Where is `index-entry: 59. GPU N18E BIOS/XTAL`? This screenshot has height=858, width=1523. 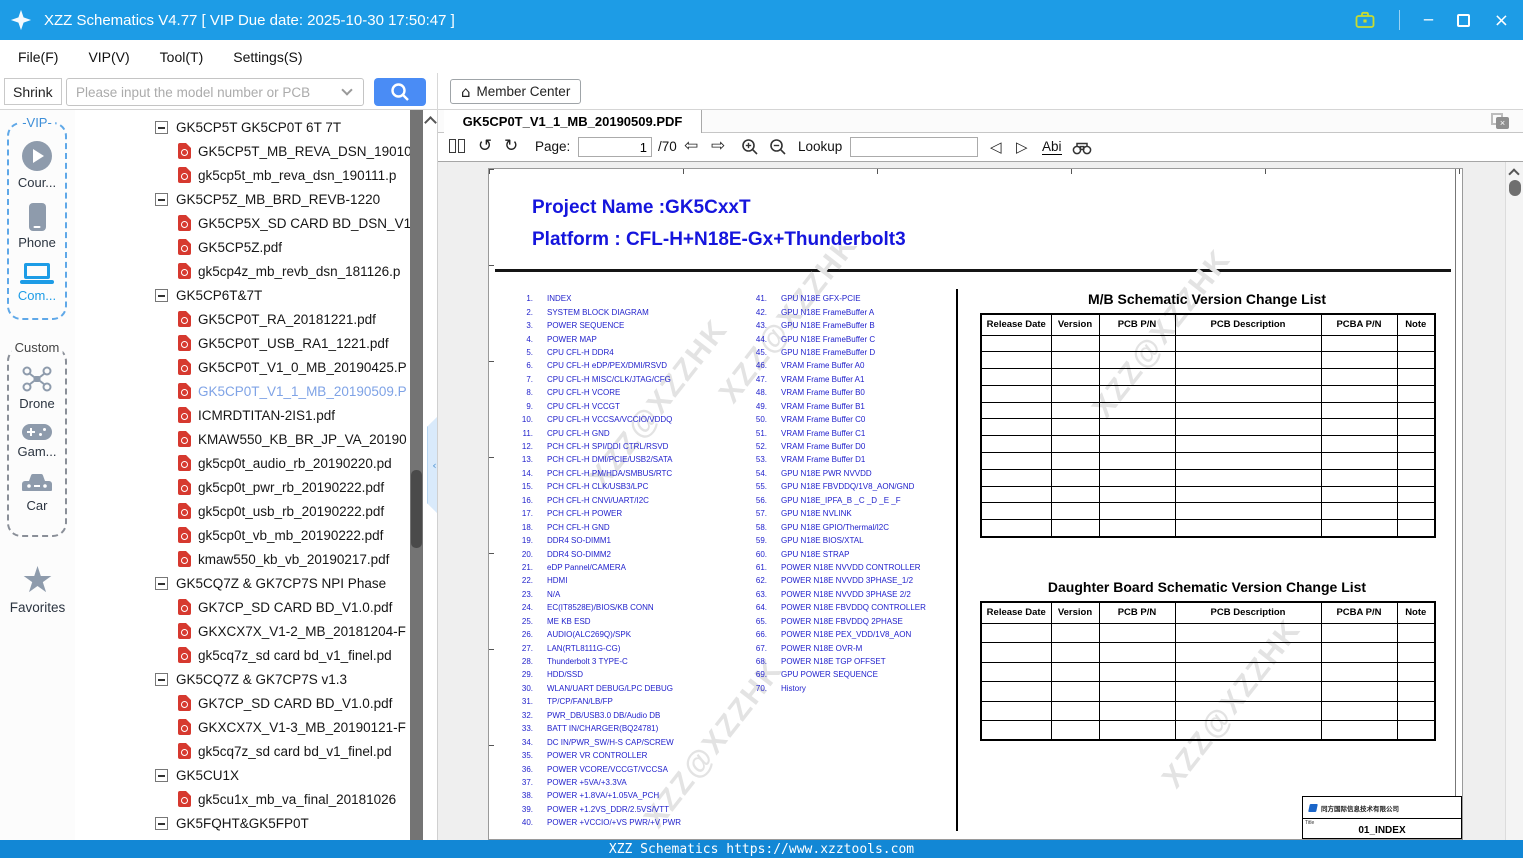
index-entry: 59. GPU N18E BIOS/XTAL is located at coordinates (833, 540).